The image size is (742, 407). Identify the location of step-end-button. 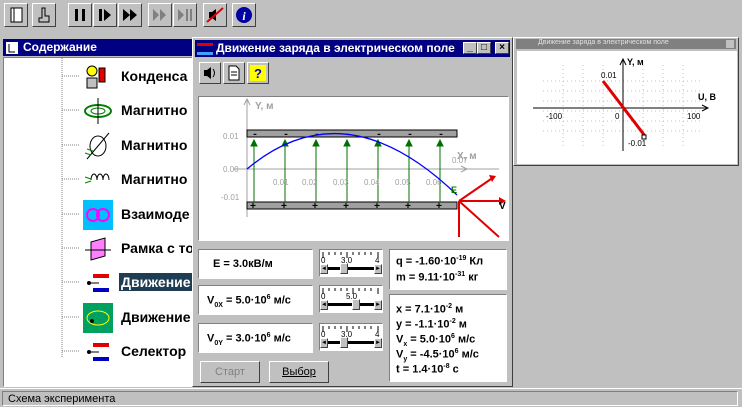
(185, 15).